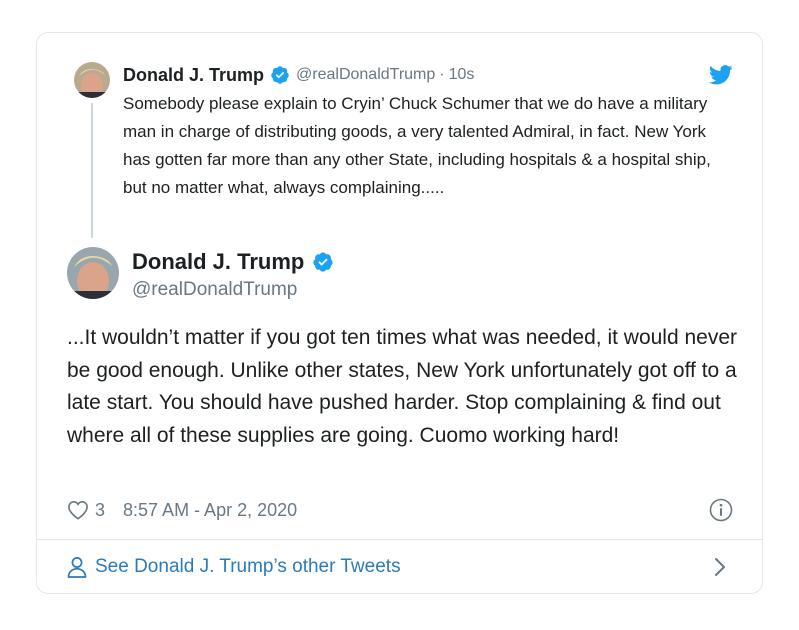 This screenshot has height=630, width=799. I want to click on person-icon, so click(77, 567).